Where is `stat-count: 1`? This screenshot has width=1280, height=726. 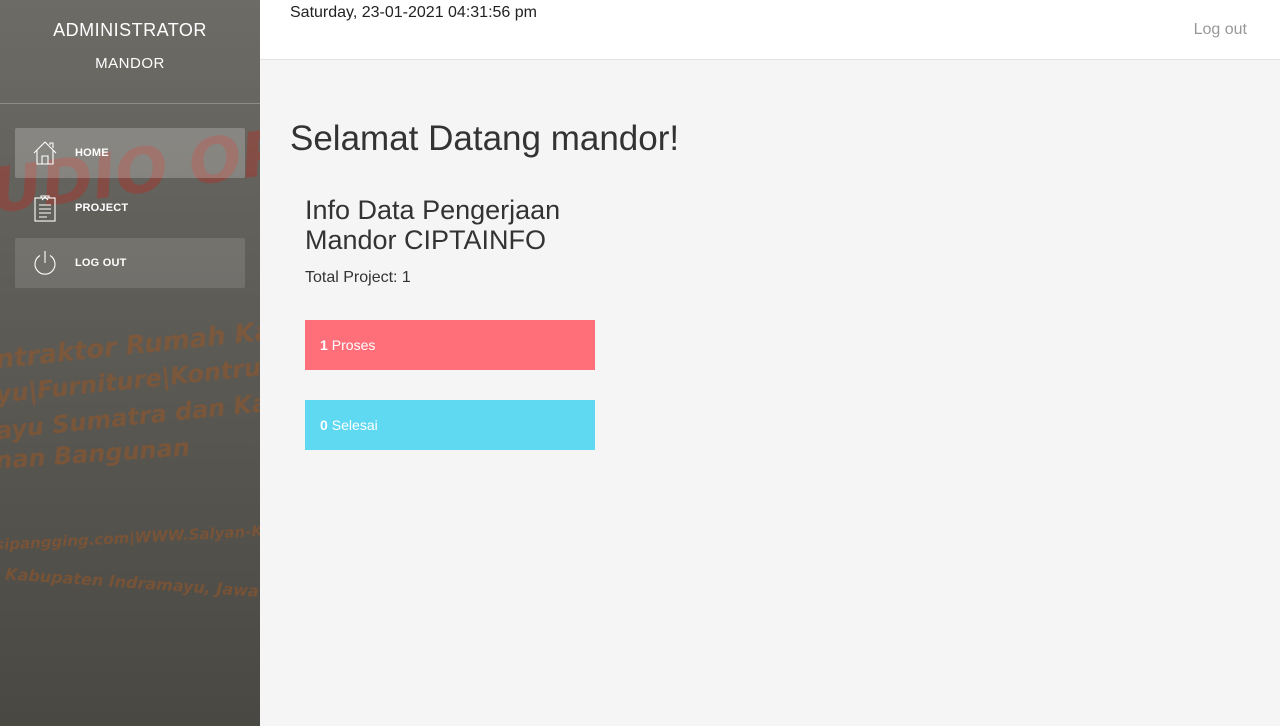
stat-count: 1 is located at coordinates (324, 345).